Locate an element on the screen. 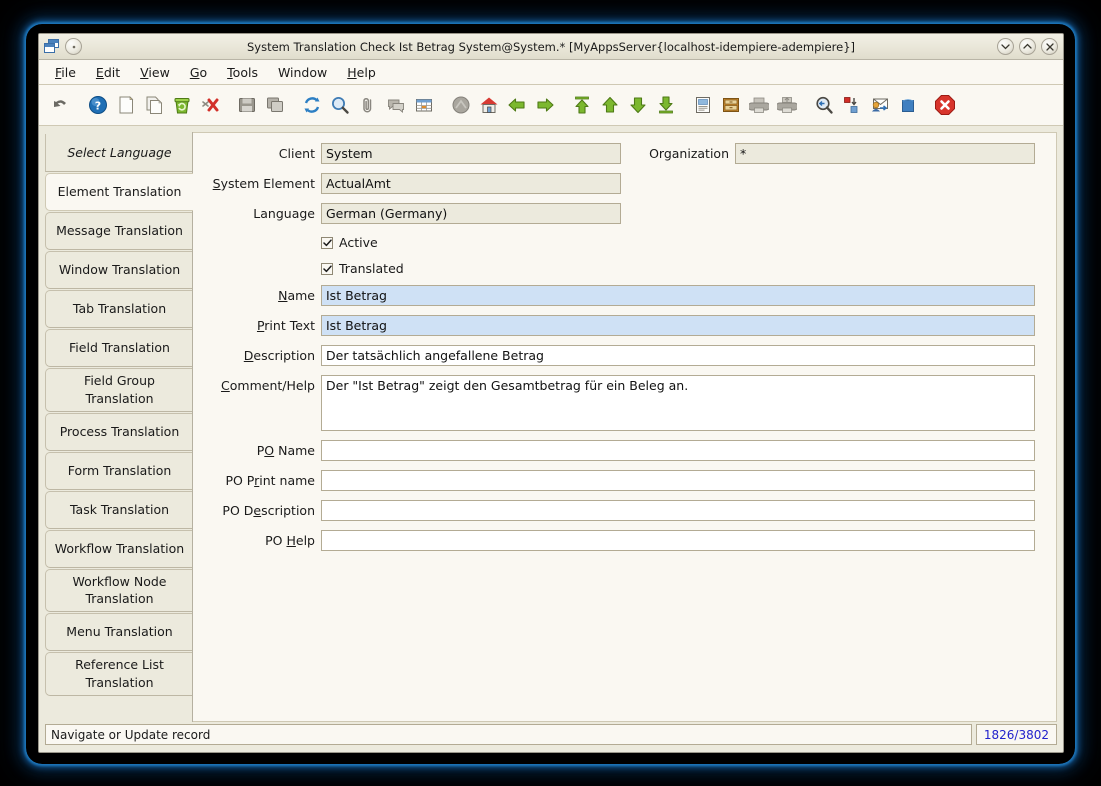 The width and height of the screenshot is (1101, 786). menu-file: File is located at coordinates (65, 72).